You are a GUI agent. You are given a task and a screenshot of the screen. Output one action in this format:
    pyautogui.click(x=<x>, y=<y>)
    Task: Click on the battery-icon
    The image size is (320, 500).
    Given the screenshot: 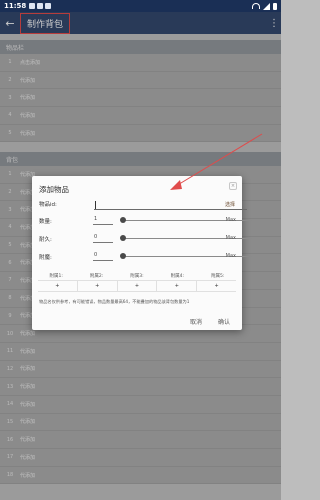 What is the action you would take?
    pyautogui.click(x=275, y=6)
    